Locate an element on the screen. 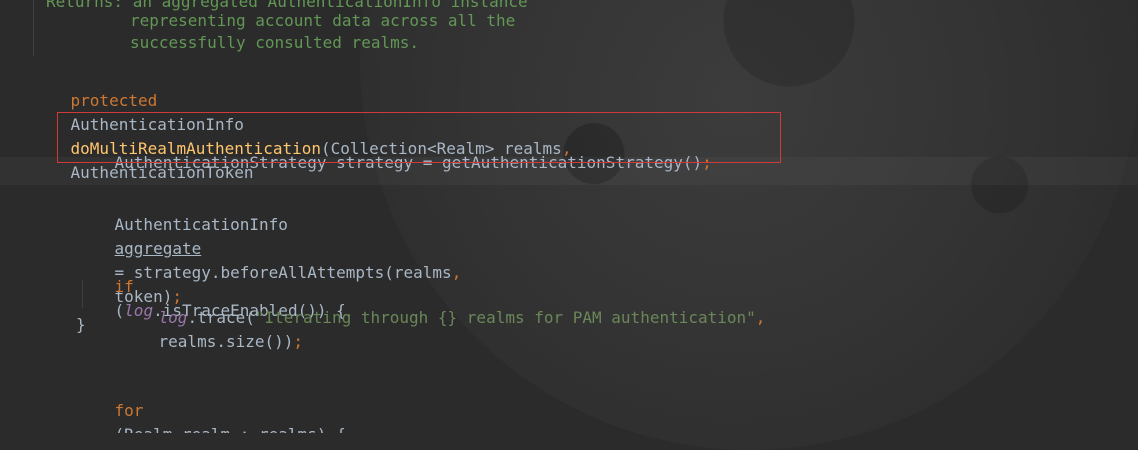 This screenshot has width=1138, height=450. trace-call: .trace( is located at coordinates (221, 317).